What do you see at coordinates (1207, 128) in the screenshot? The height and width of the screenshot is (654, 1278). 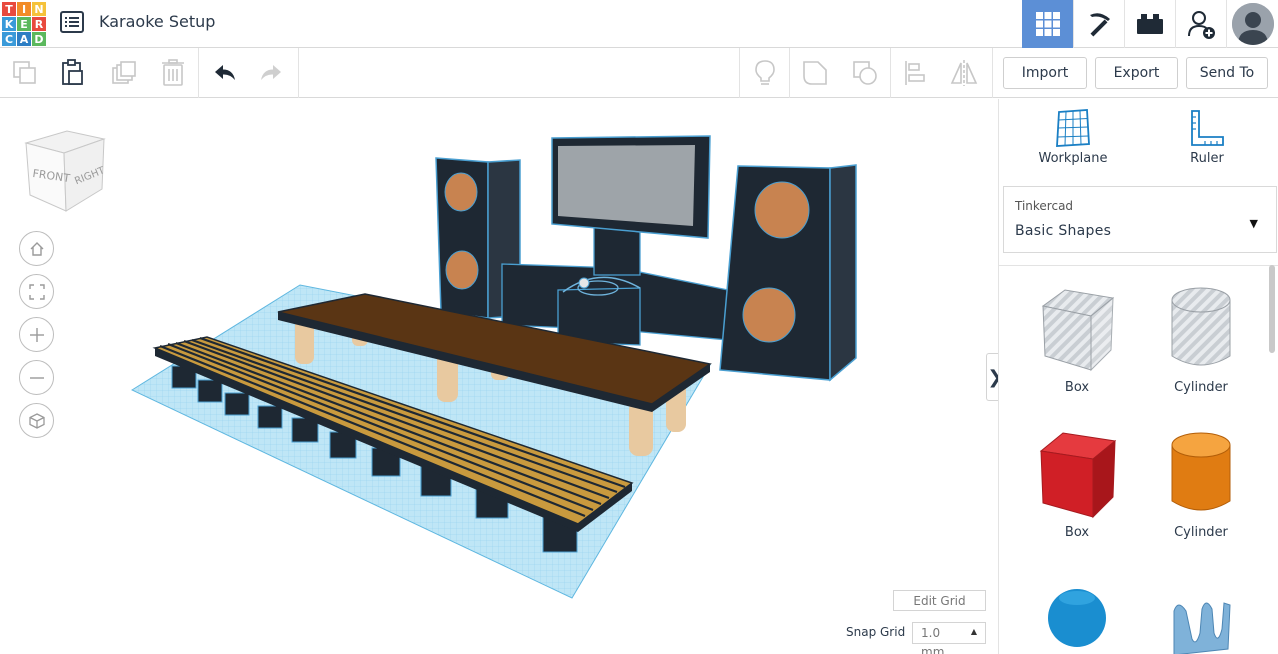 I see `ruler-icon` at bounding box center [1207, 128].